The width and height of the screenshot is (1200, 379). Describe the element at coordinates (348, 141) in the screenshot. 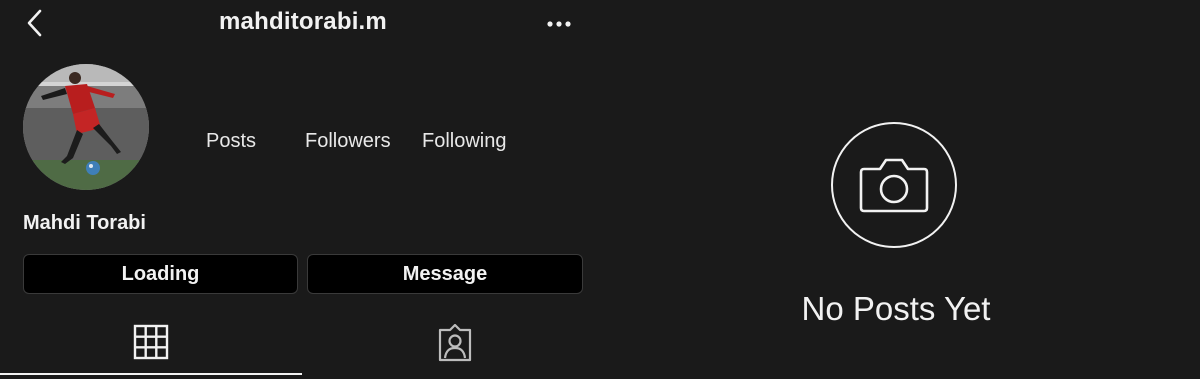

I see `followers-stat: Followers` at that location.